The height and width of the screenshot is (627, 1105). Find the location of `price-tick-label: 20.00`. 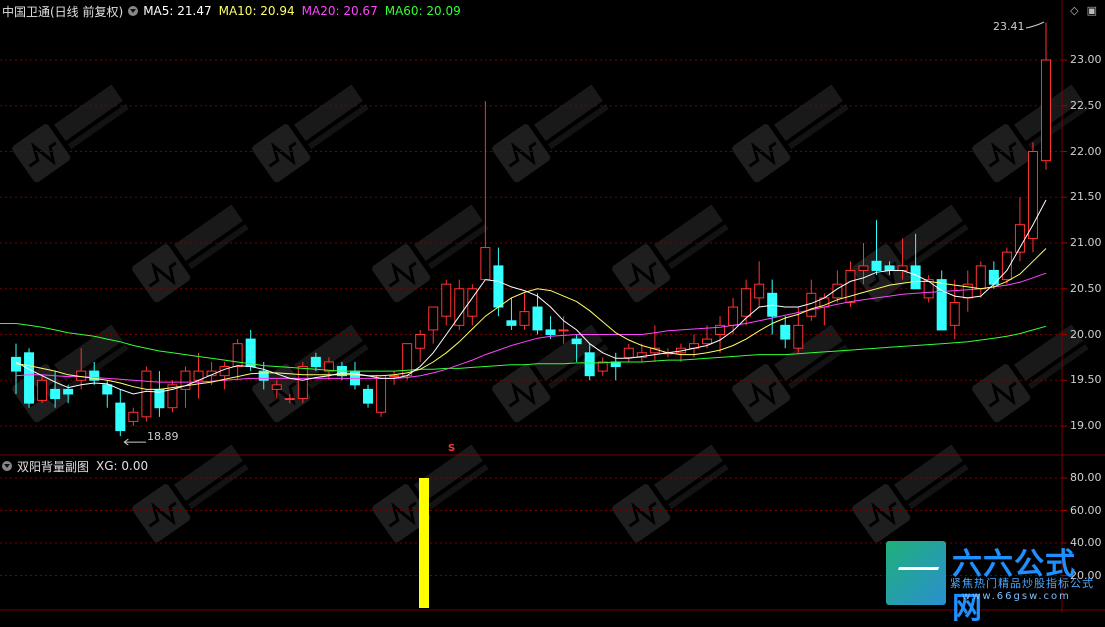

price-tick-label: 20.00 is located at coordinates (1086, 334).